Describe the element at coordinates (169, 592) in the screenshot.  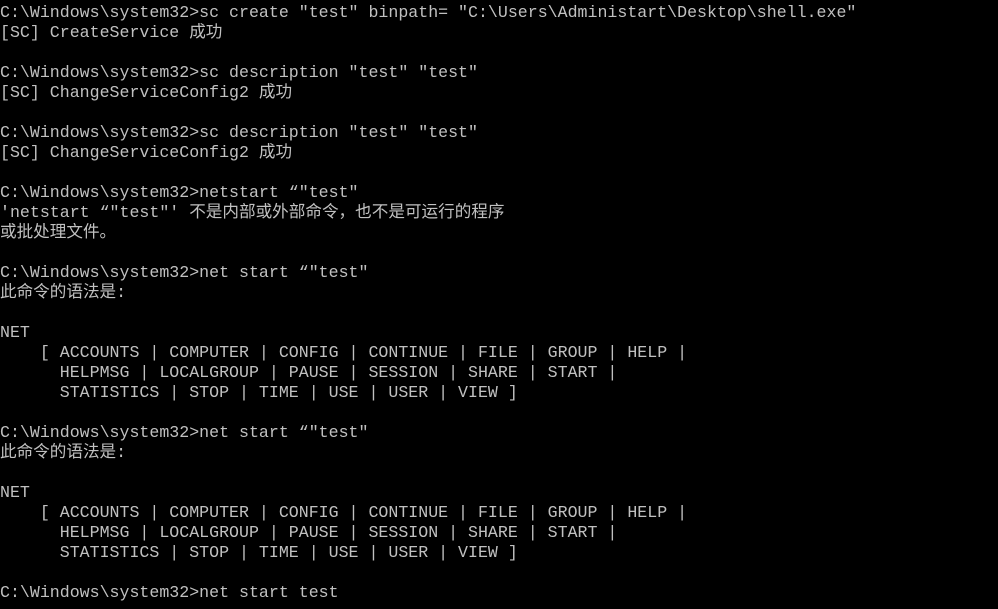
I see `console-line: C:\Windows\system32>net start test` at that location.